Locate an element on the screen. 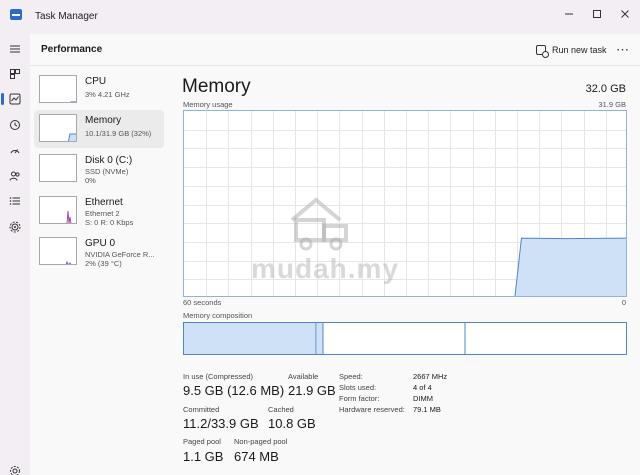 This screenshot has height=475, width=640. device-item-cpu: CPU 3% 4.21 GHz is located at coordinates (99, 90).